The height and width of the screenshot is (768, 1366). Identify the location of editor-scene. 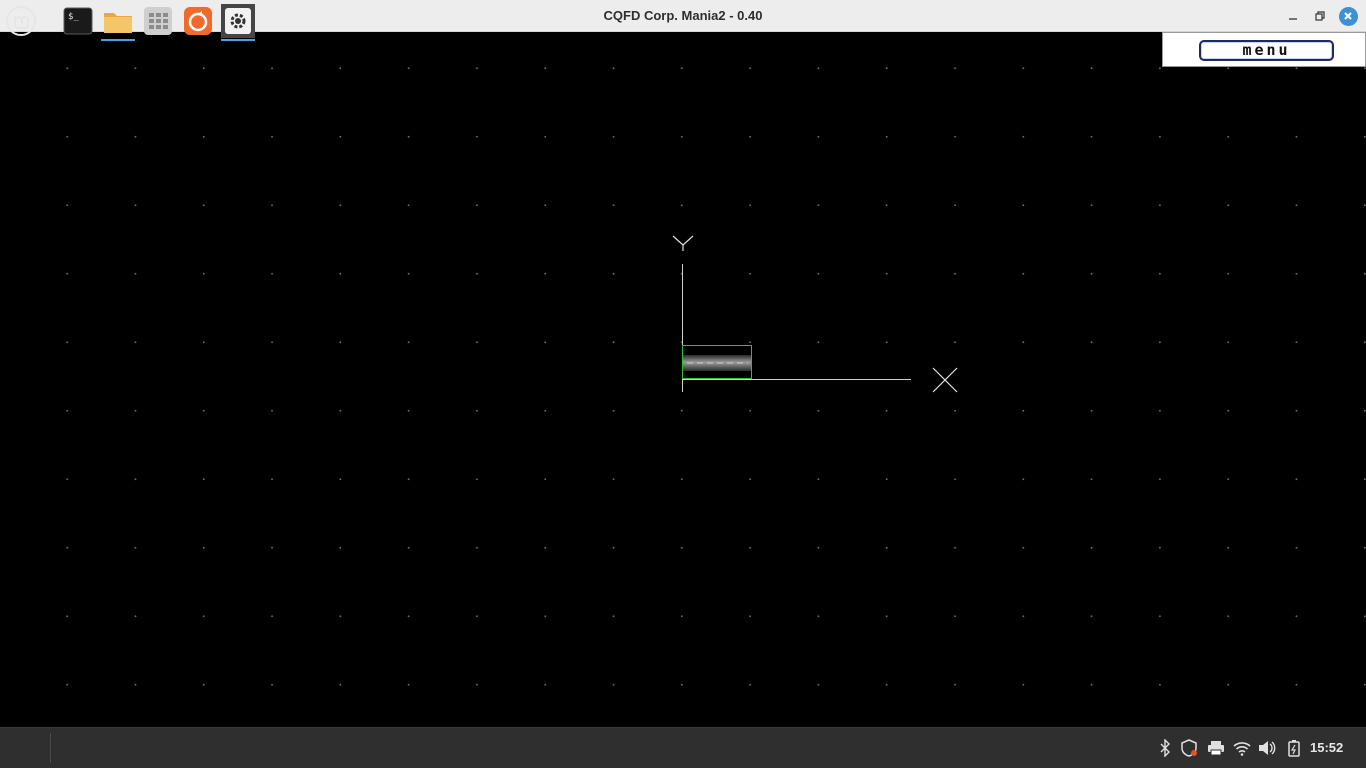
(815, 314).